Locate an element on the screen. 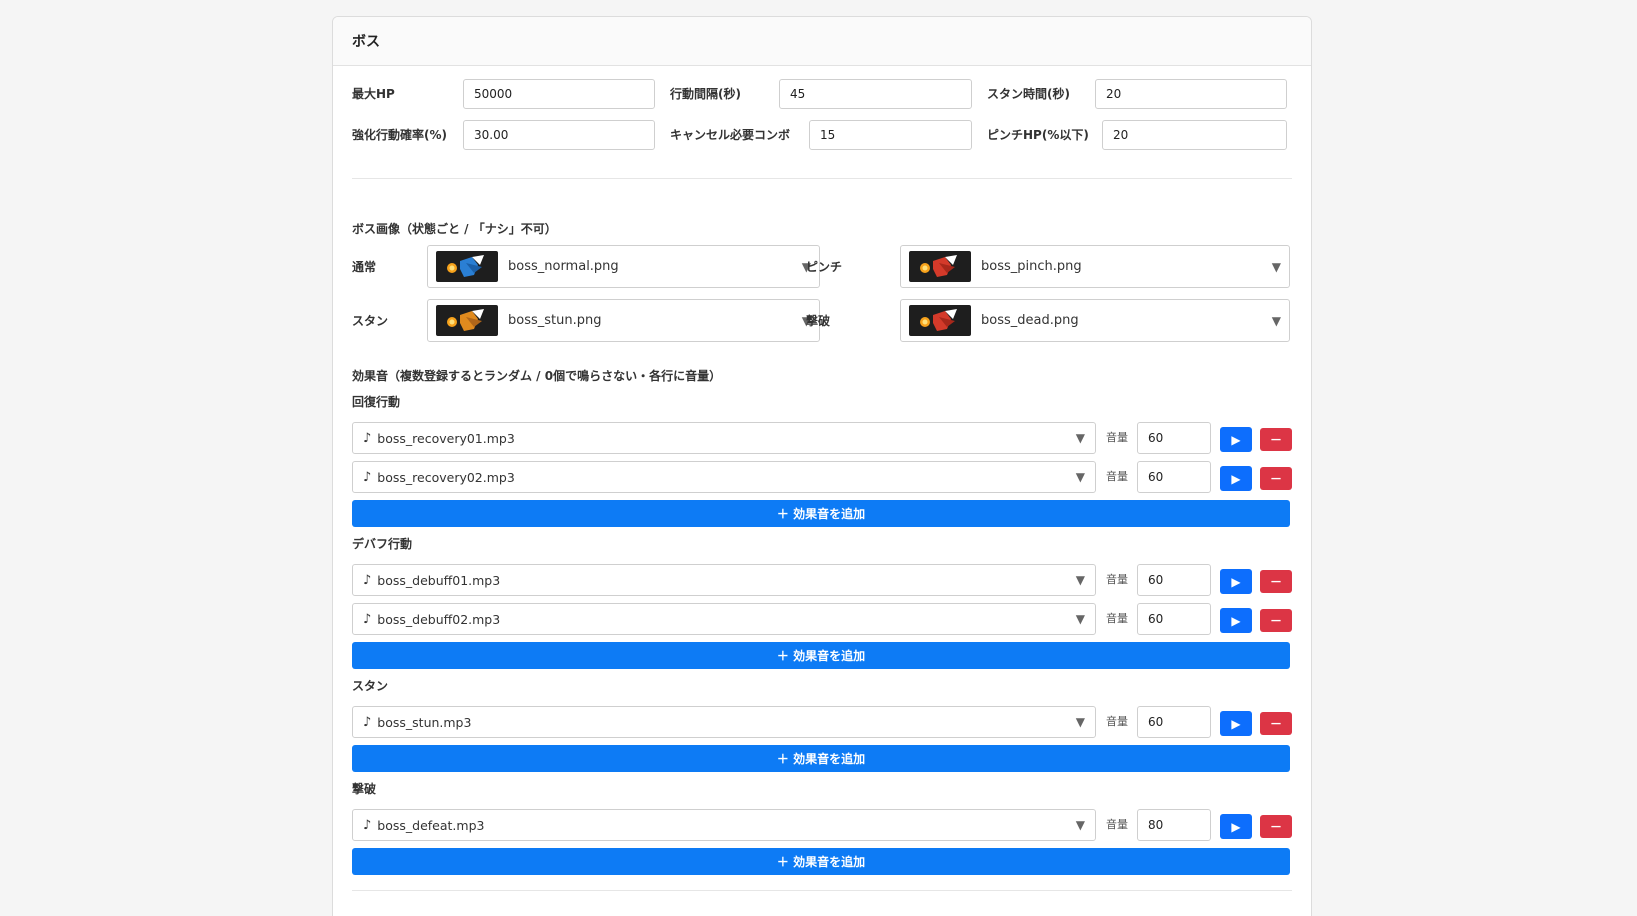 The width and height of the screenshot is (1637, 916). image-select-stun: boss_stun.png ▼ is located at coordinates (623, 320).